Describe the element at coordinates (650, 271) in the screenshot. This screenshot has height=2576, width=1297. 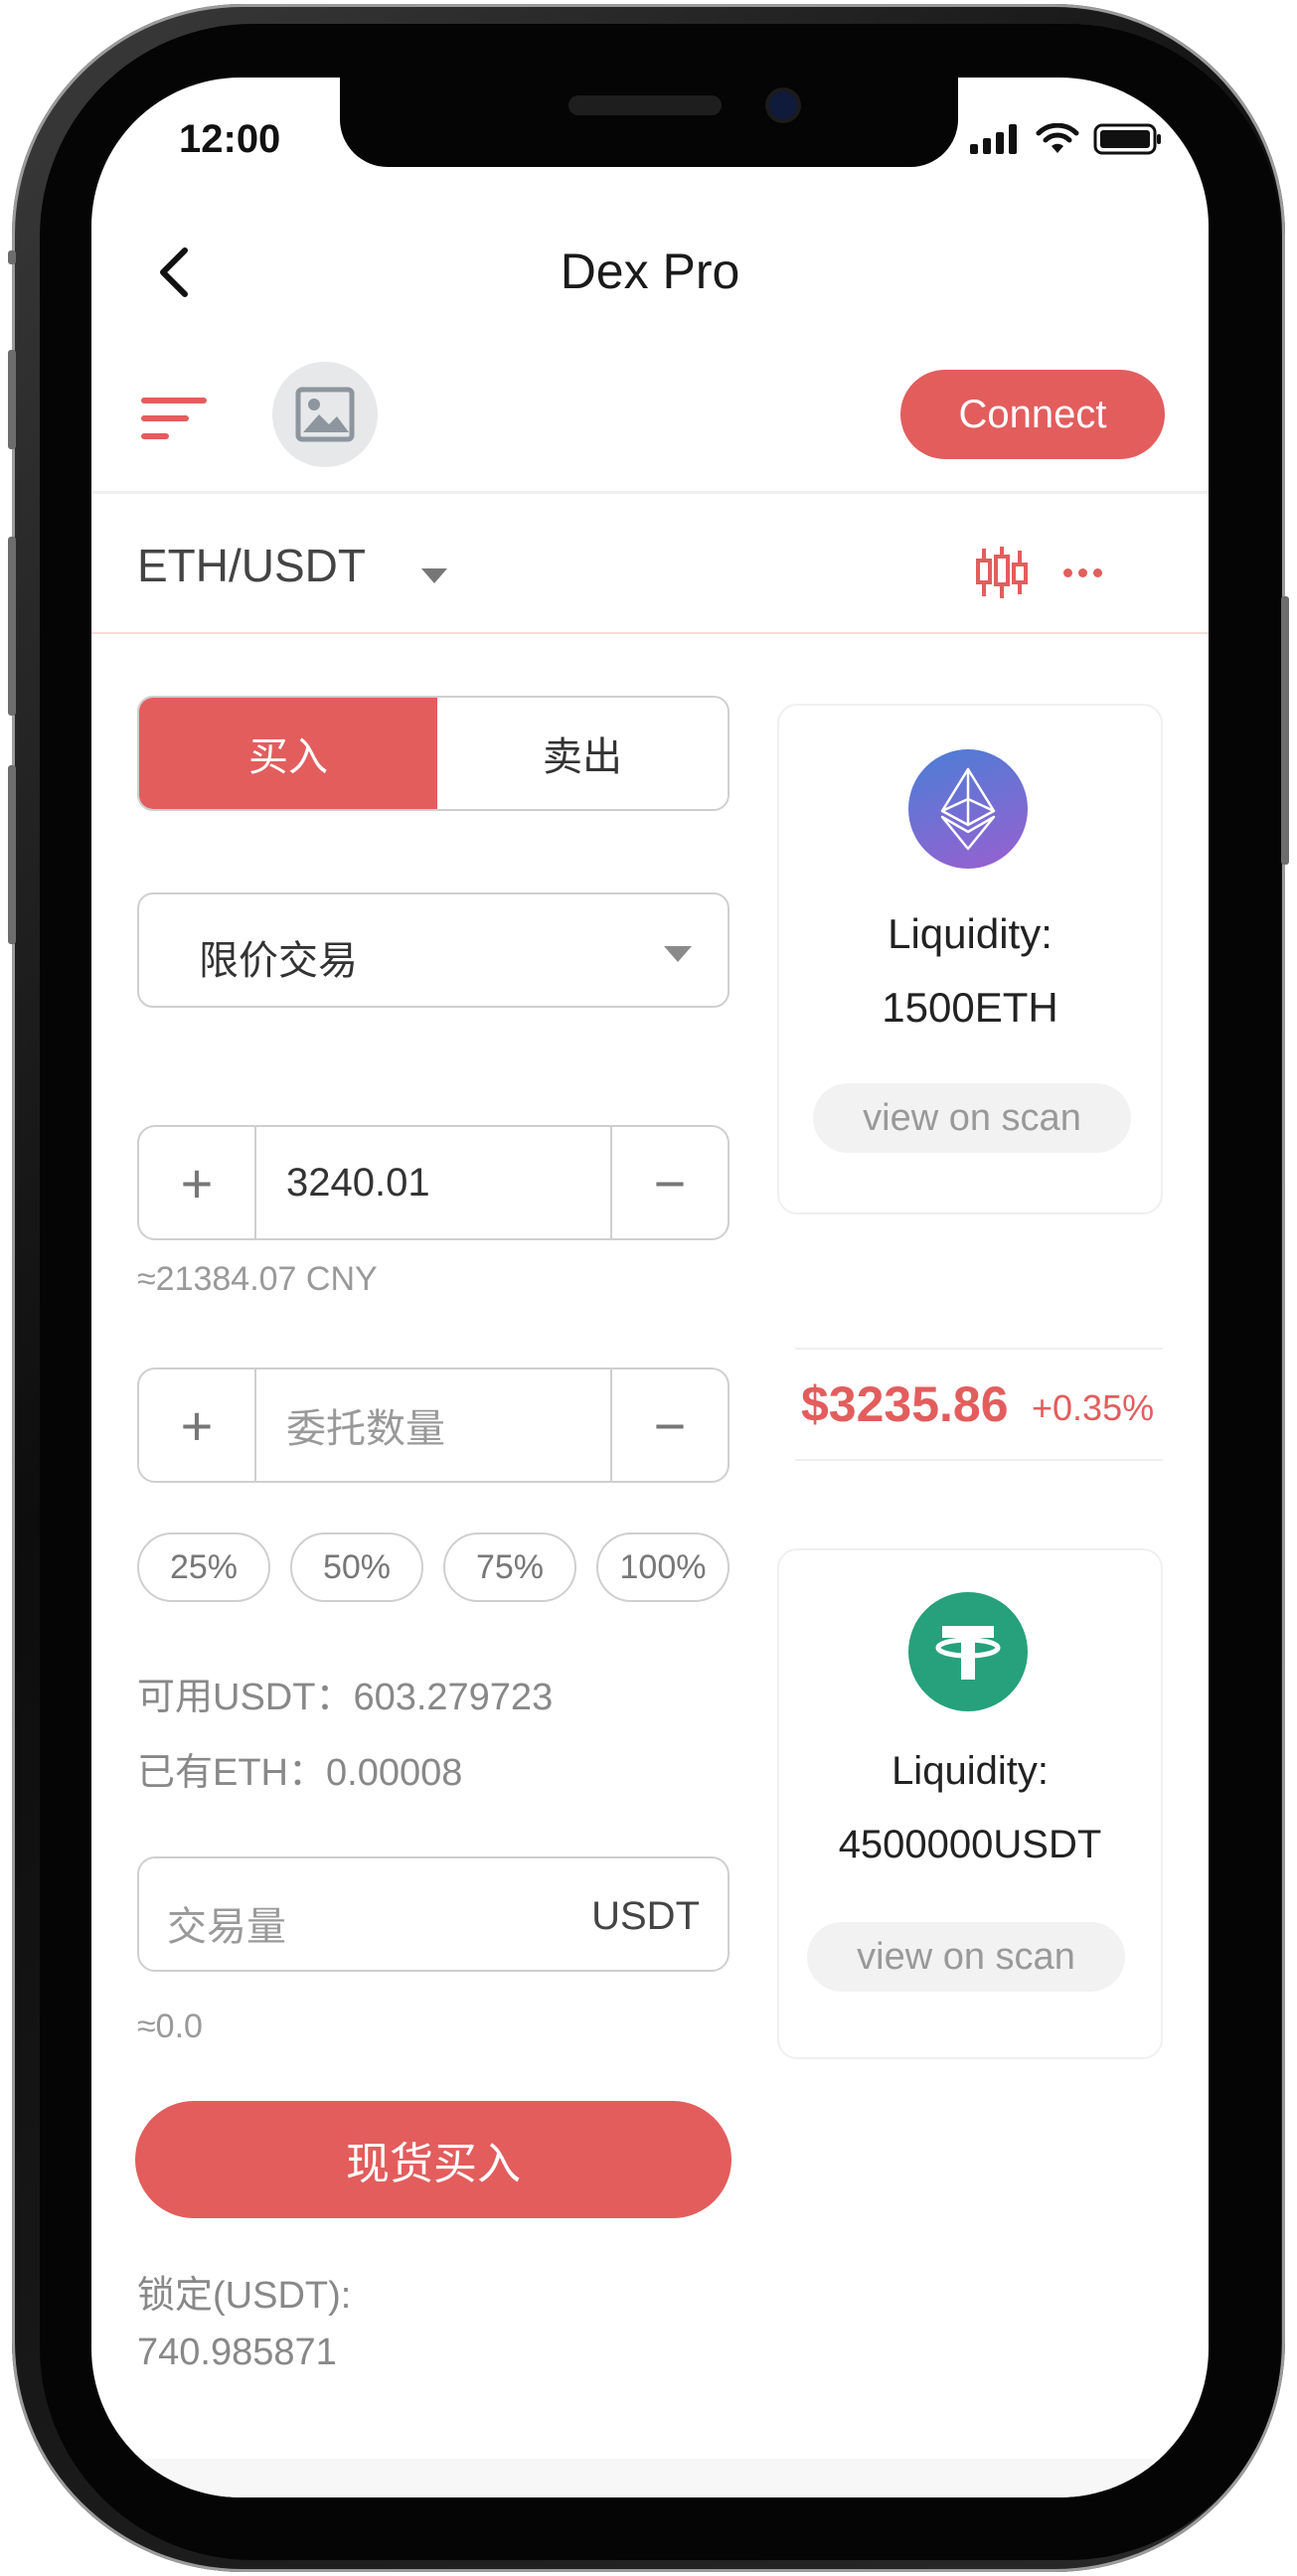
I see `page-title: Dex Pro` at that location.